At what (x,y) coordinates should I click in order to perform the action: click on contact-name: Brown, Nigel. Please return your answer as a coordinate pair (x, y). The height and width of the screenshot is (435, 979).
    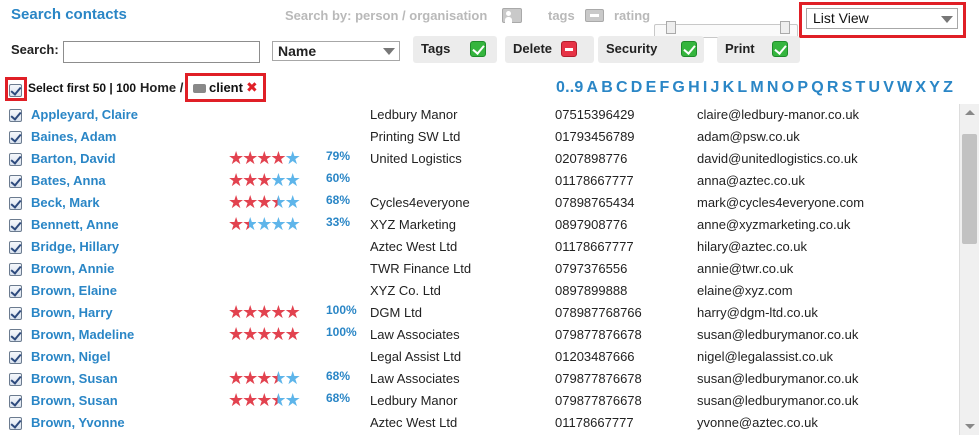
    Looking at the image, I should click on (70, 356).